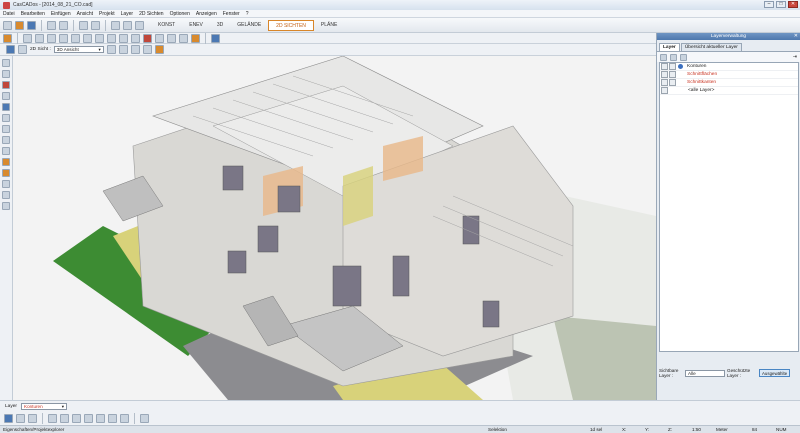 The image size is (800, 433). Describe the element at coordinates (135, 38) in the screenshot. I see `symbol-tool-icon` at that location.